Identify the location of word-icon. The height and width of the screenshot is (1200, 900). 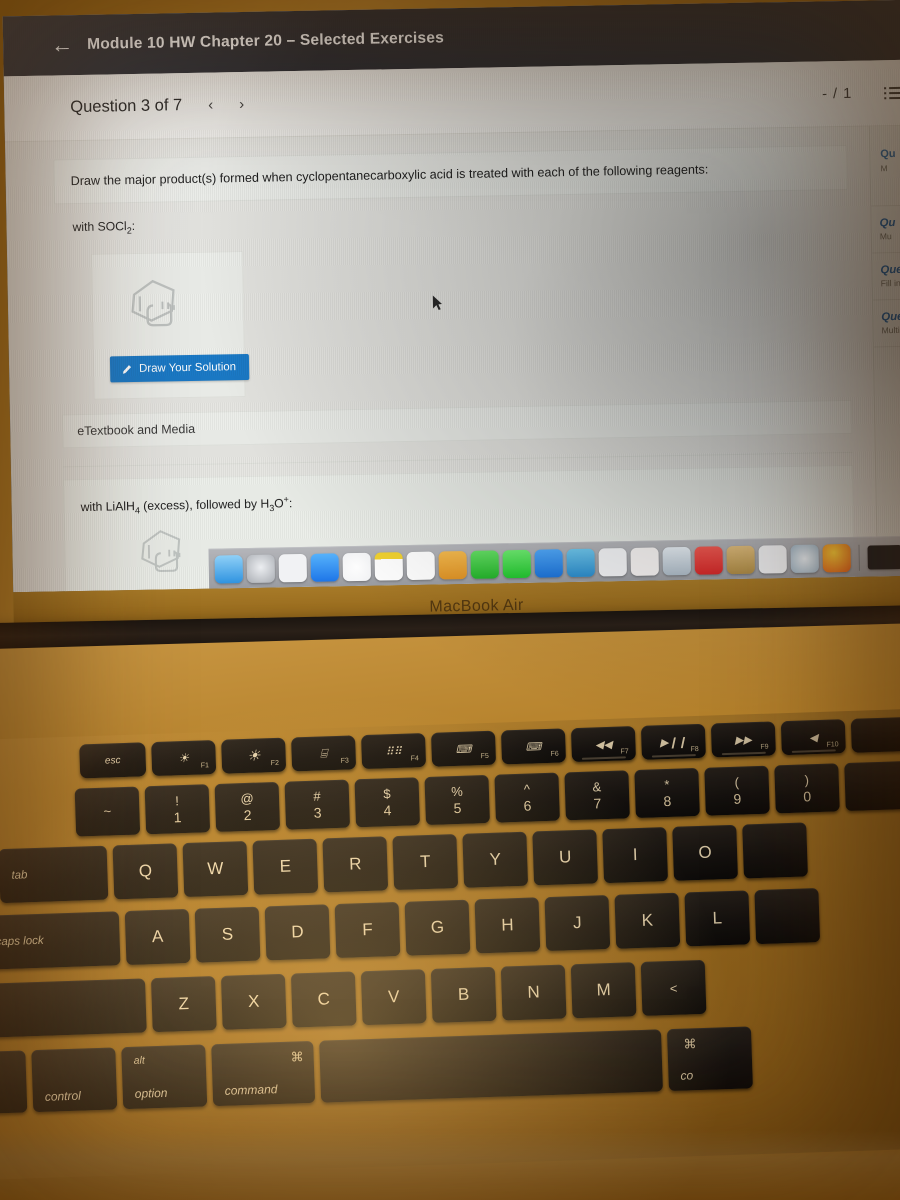
(612, 562).